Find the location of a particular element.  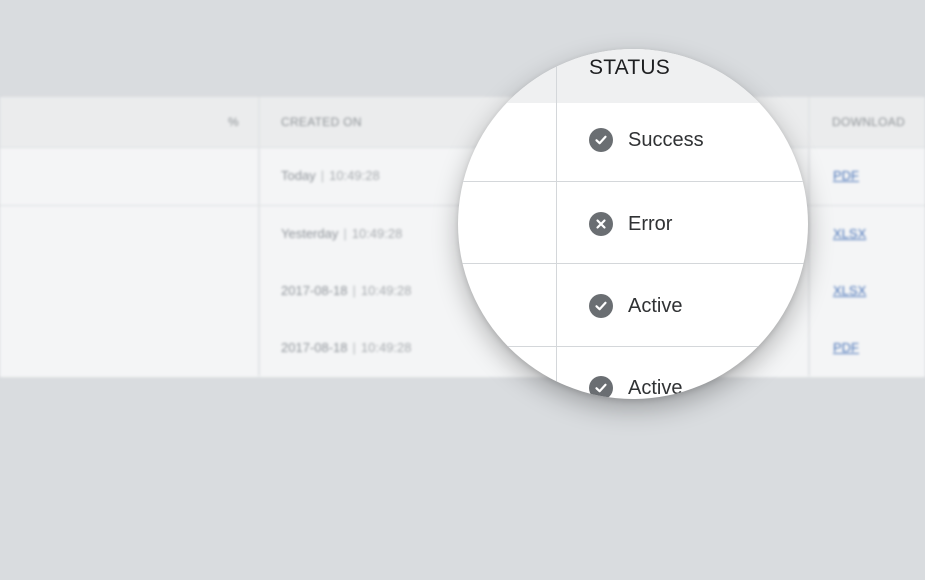

x-circle-icon is located at coordinates (601, 224).